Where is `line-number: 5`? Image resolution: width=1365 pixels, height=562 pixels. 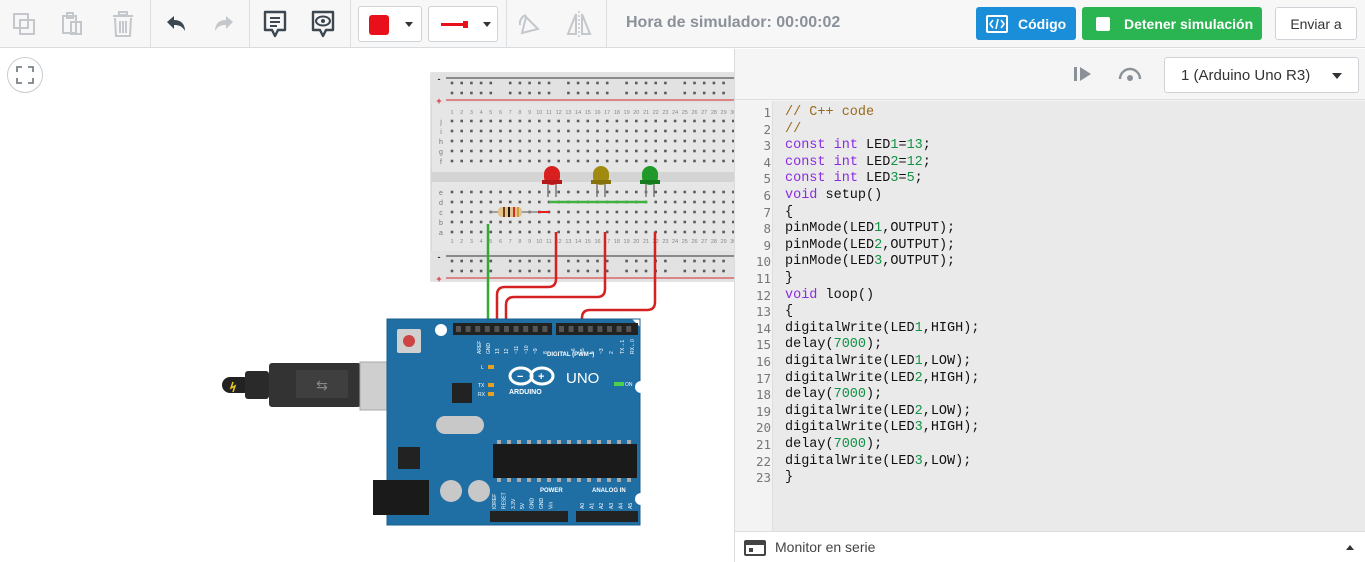
line-number: 5 is located at coordinates (767, 179).